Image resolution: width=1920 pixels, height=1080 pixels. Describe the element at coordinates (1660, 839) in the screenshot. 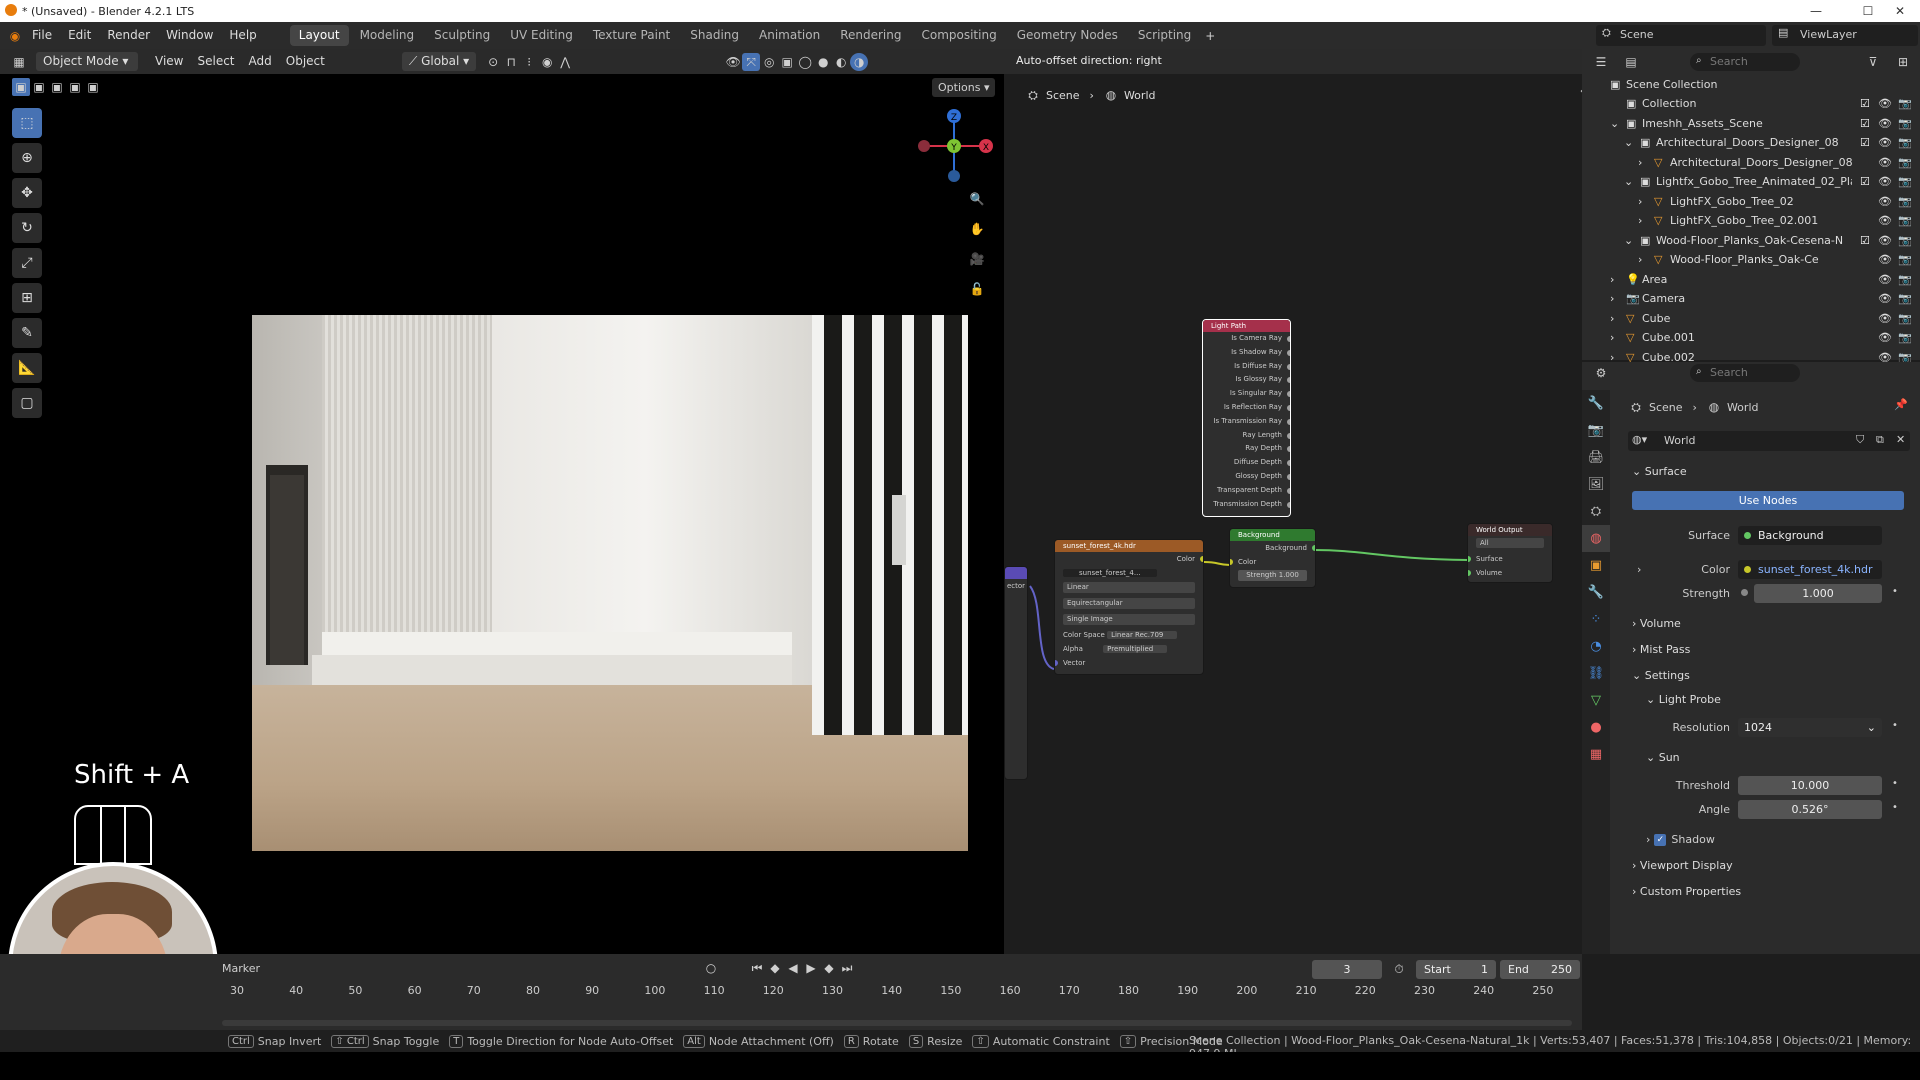

I see `shadow-checkbox: ✓` at that location.